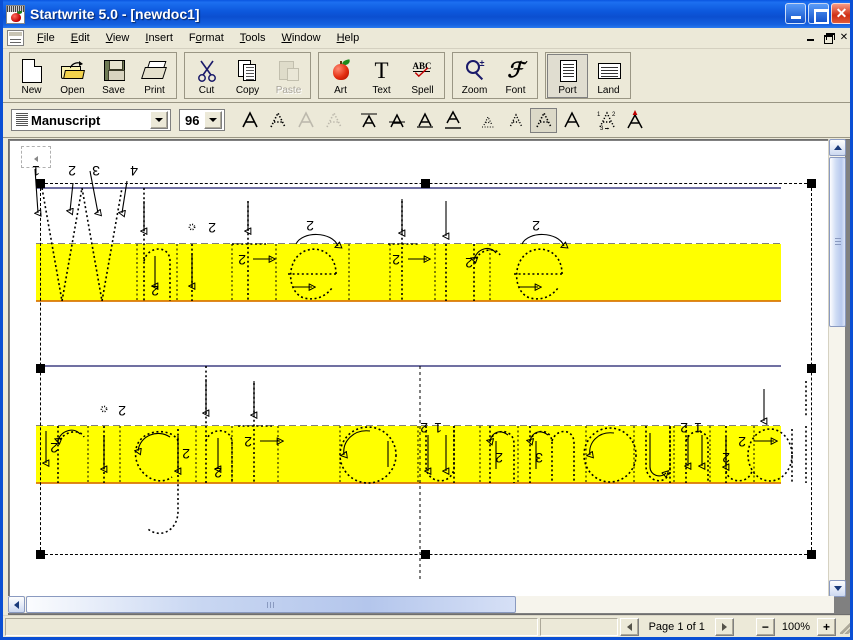 The height and width of the screenshot is (640, 853). What do you see at coordinates (16, 604) in the screenshot?
I see `scroll-left-button` at bounding box center [16, 604].